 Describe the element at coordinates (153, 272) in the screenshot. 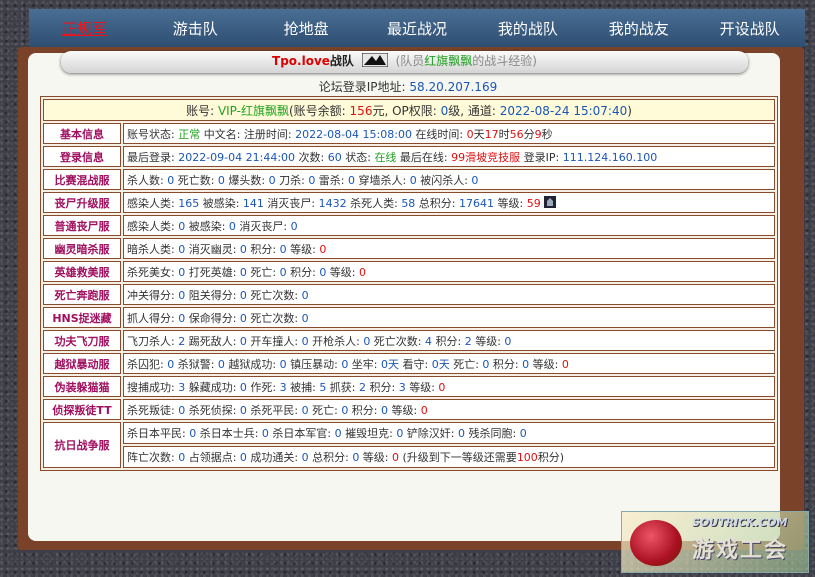

I see `stat-text: 杀死美女:` at that location.